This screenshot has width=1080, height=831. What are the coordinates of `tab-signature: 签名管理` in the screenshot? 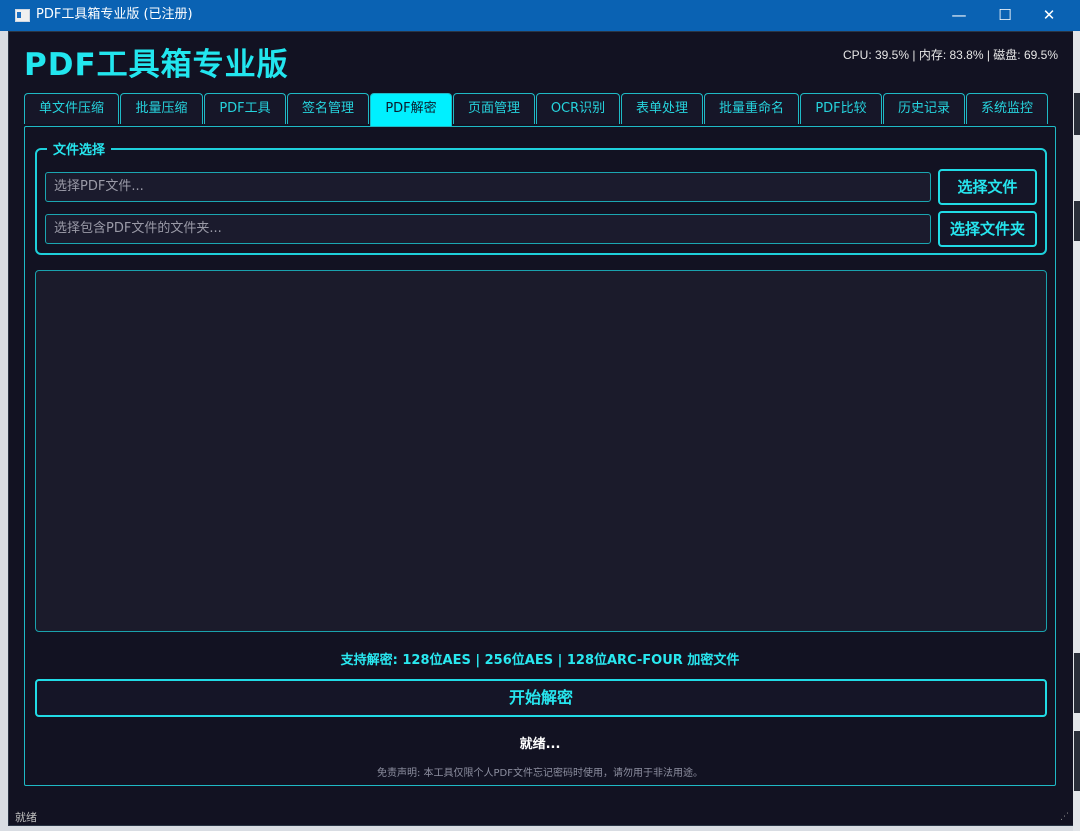 It's located at (328, 108).